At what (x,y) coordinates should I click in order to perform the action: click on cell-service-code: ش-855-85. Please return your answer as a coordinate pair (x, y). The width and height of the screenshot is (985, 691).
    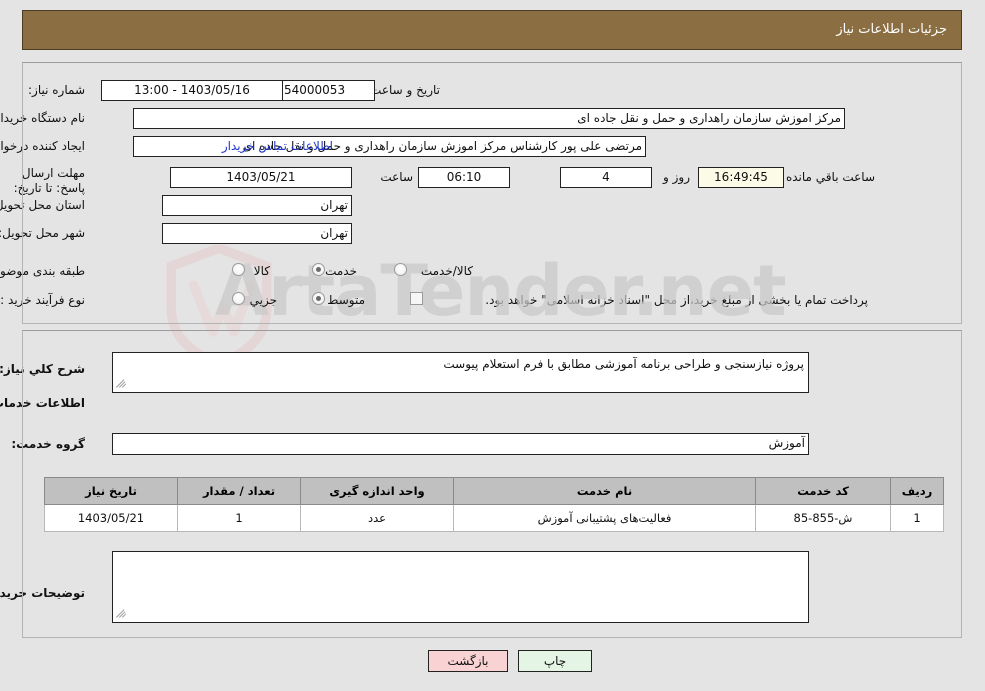
    Looking at the image, I should click on (823, 518).